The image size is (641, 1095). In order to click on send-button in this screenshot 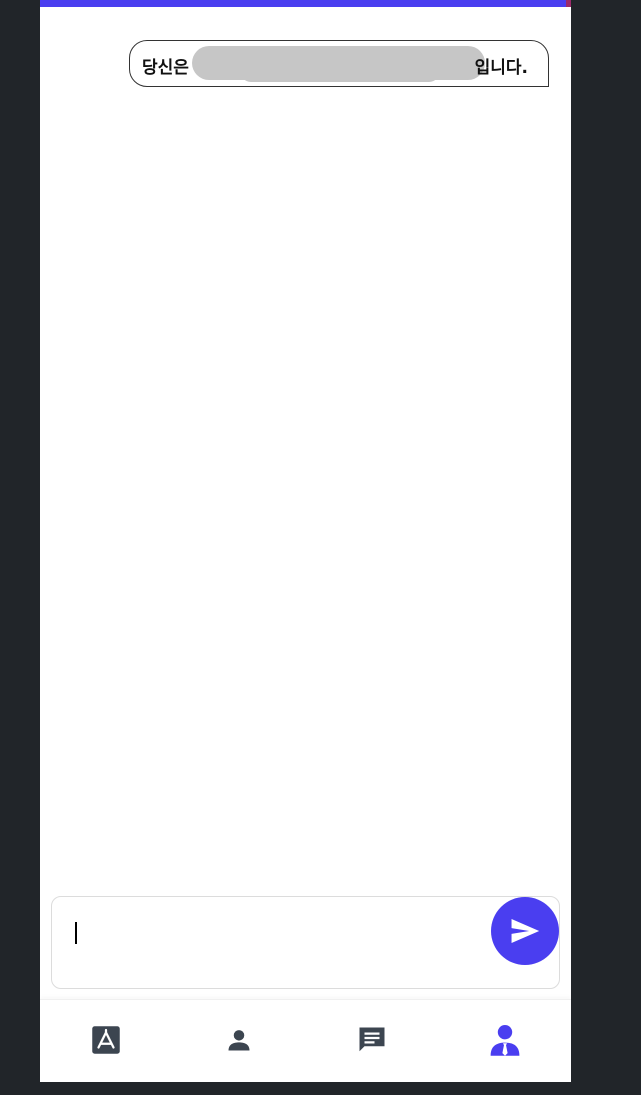, I will do `click(525, 931)`.